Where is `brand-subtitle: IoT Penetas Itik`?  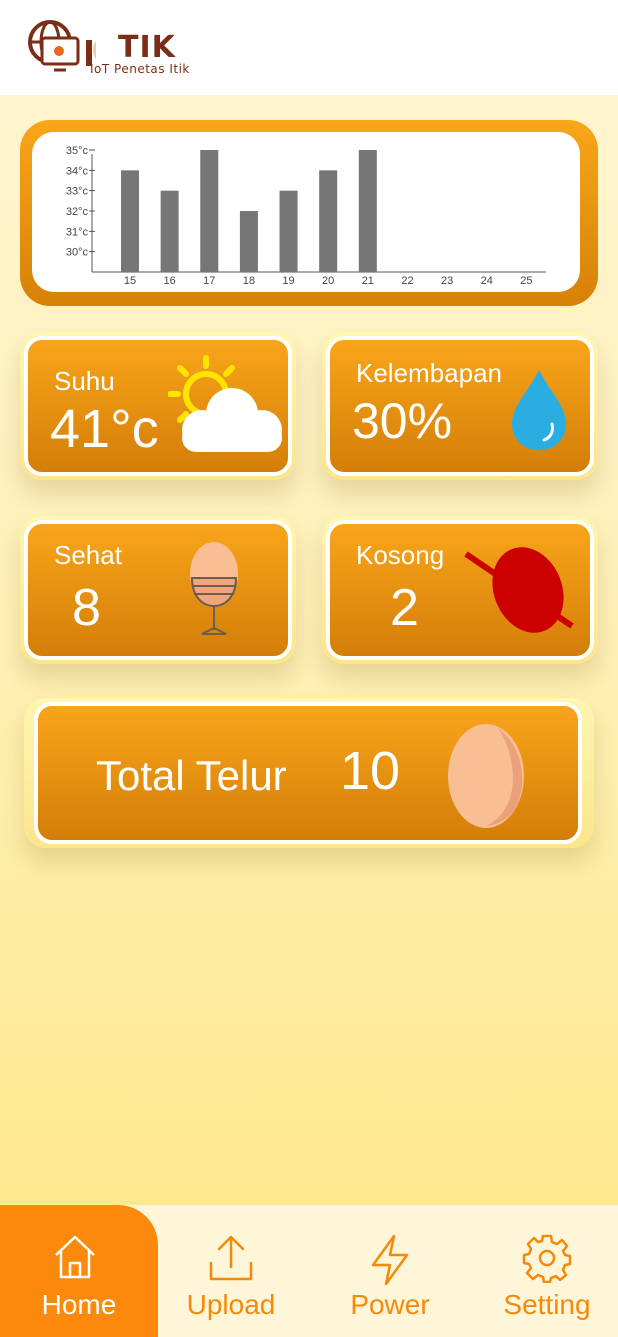 brand-subtitle: IoT Penetas Itik is located at coordinates (140, 69).